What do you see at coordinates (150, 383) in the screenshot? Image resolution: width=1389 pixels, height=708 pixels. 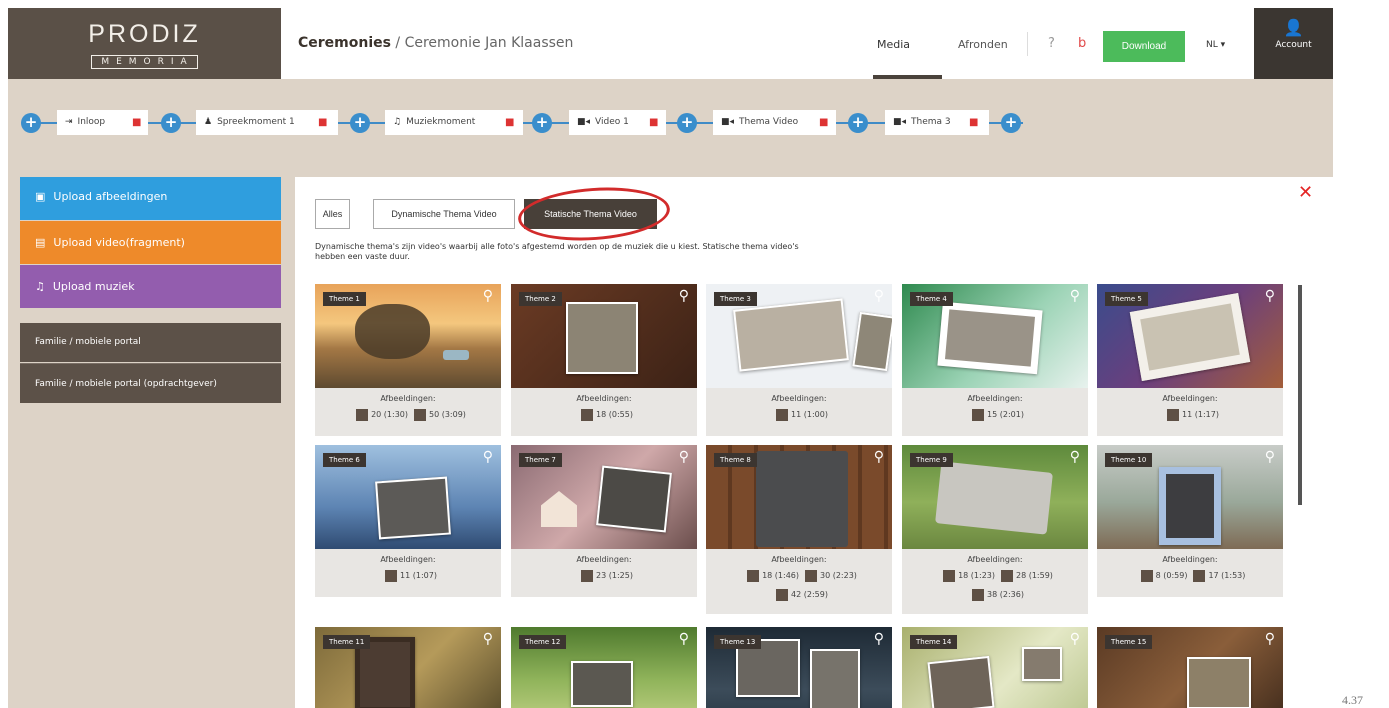 I see `family-portal-client-button: Familie / mobiele portal (opdrachtgever)` at bounding box center [150, 383].